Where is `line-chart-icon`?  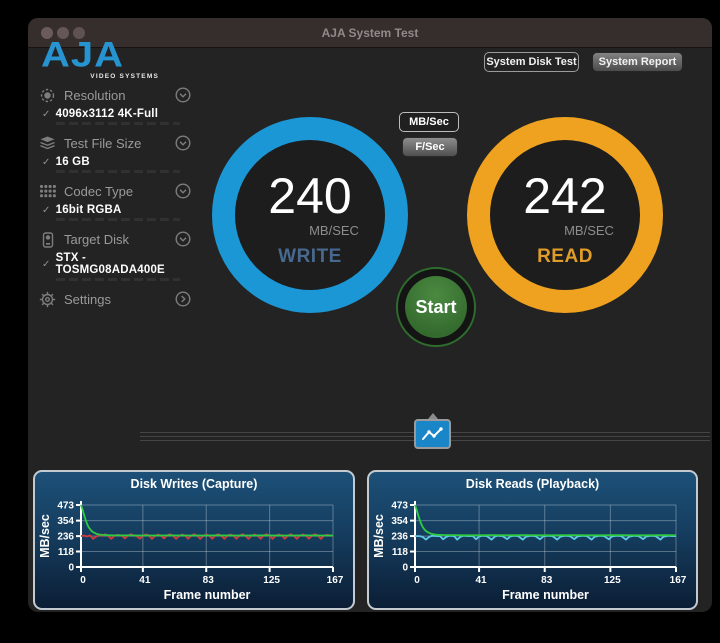 line-chart-icon is located at coordinates (432, 433).